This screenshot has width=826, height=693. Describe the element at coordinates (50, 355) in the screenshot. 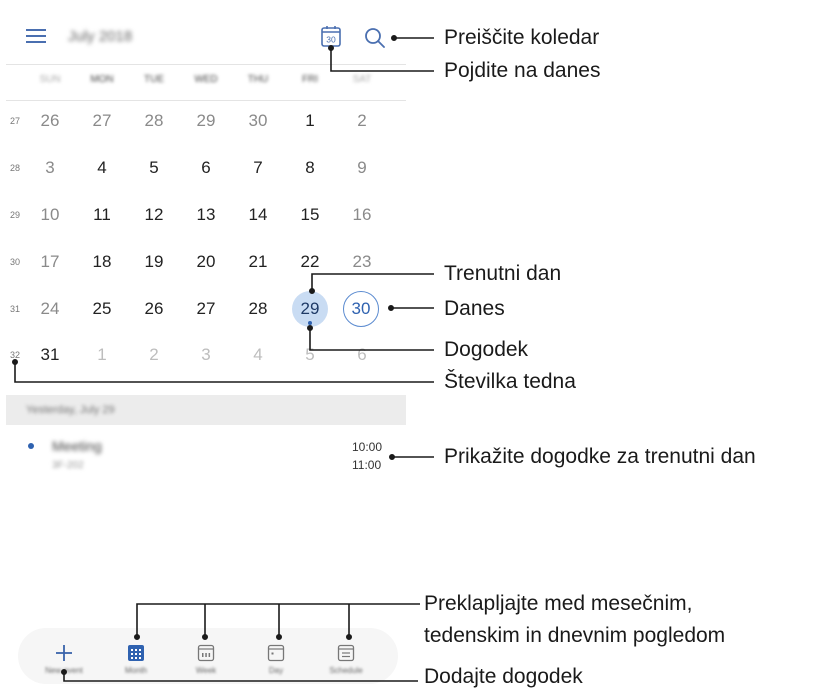

I see `day-cell: 31` at that location.